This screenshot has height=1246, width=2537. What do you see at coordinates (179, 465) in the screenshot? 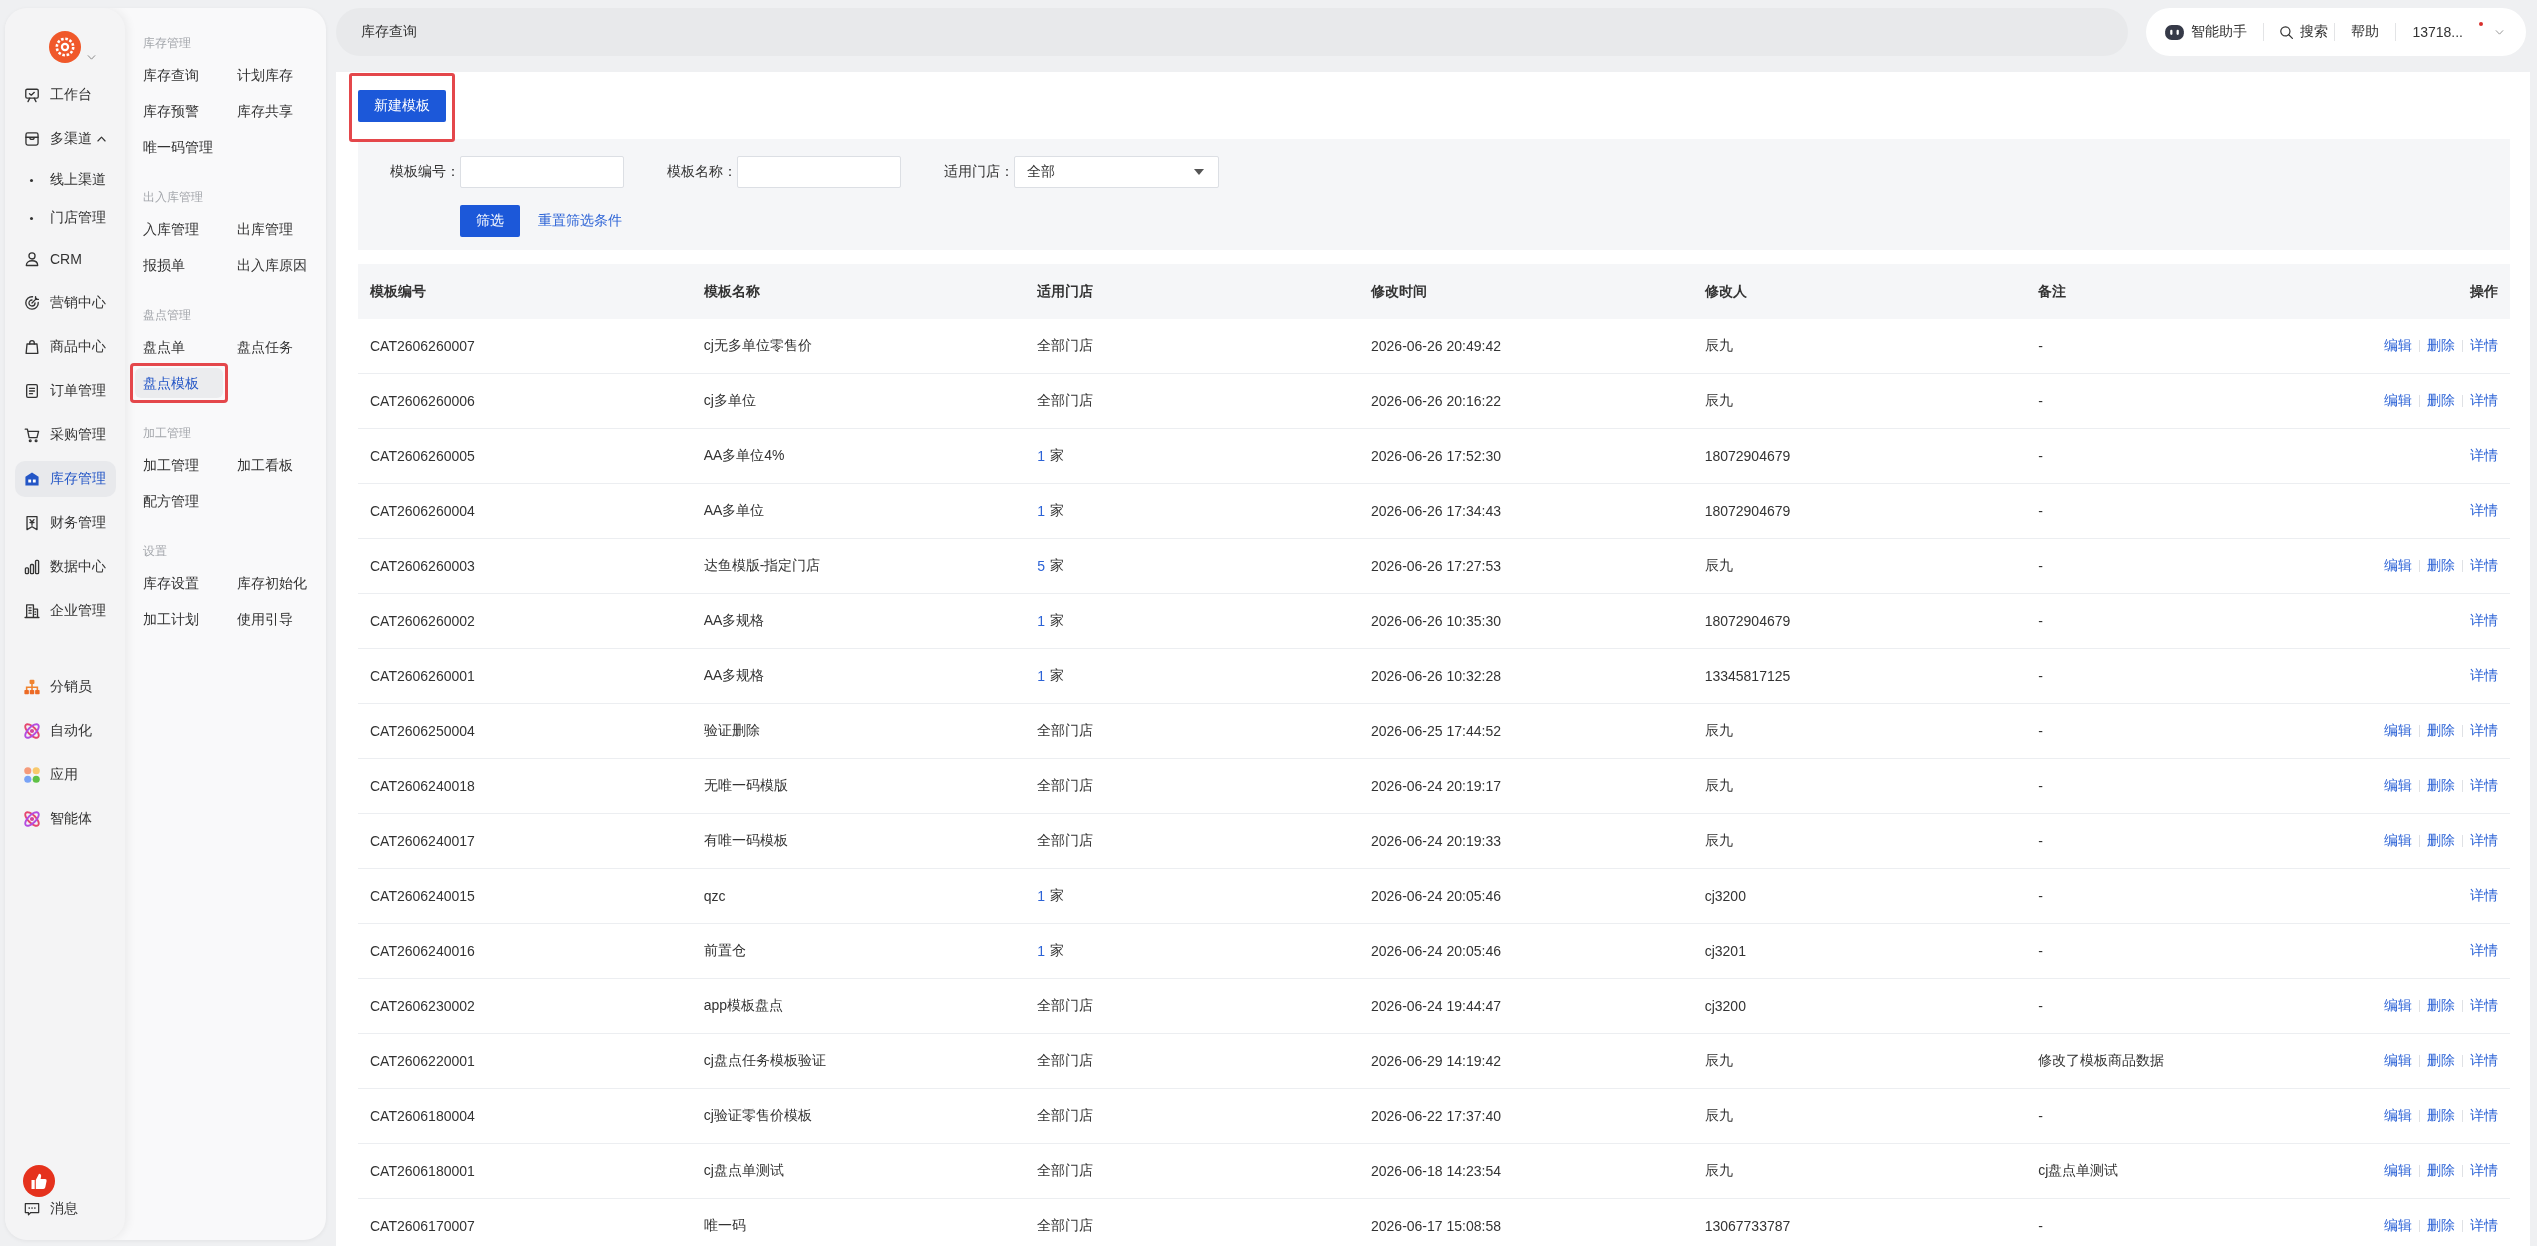
I see `submenu-item: 加工管理` at bounding box center [179, 465].